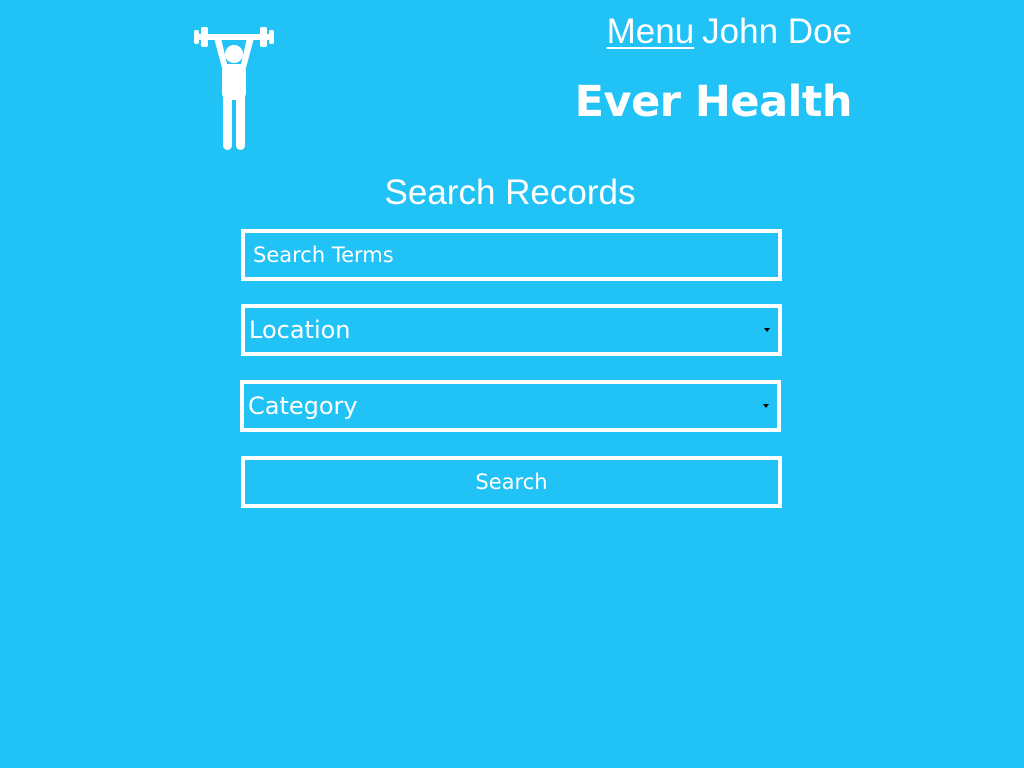 The height and width of the screenshot is (768, 1024). I want to click on category-select: Category, so click(510, 406).